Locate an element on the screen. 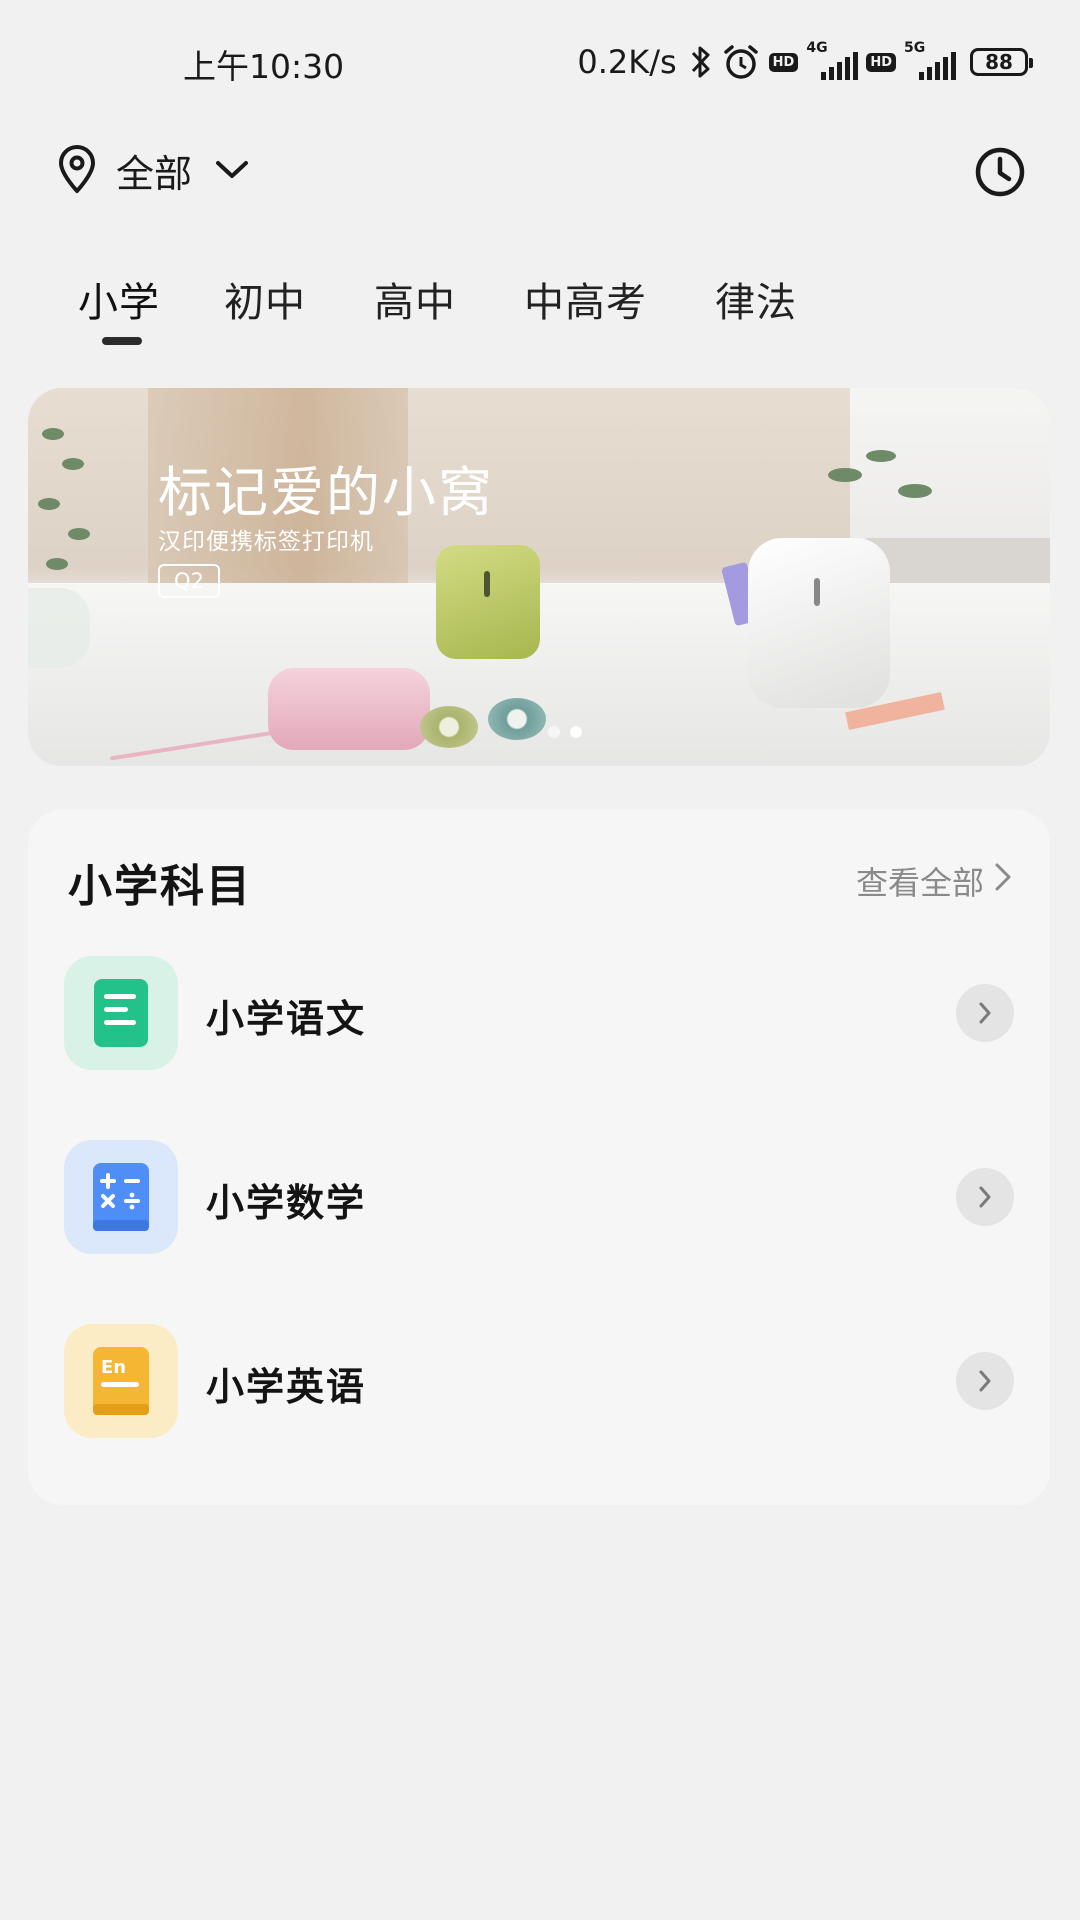 The image size is (1080, 1920). subjects-card-title: 小学科目 is located at coordinates (160, 886).